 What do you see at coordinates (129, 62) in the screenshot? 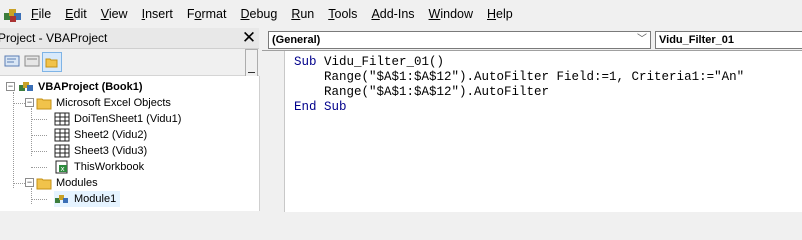
I see `project-toolbar` at bounding box center [129, 62].